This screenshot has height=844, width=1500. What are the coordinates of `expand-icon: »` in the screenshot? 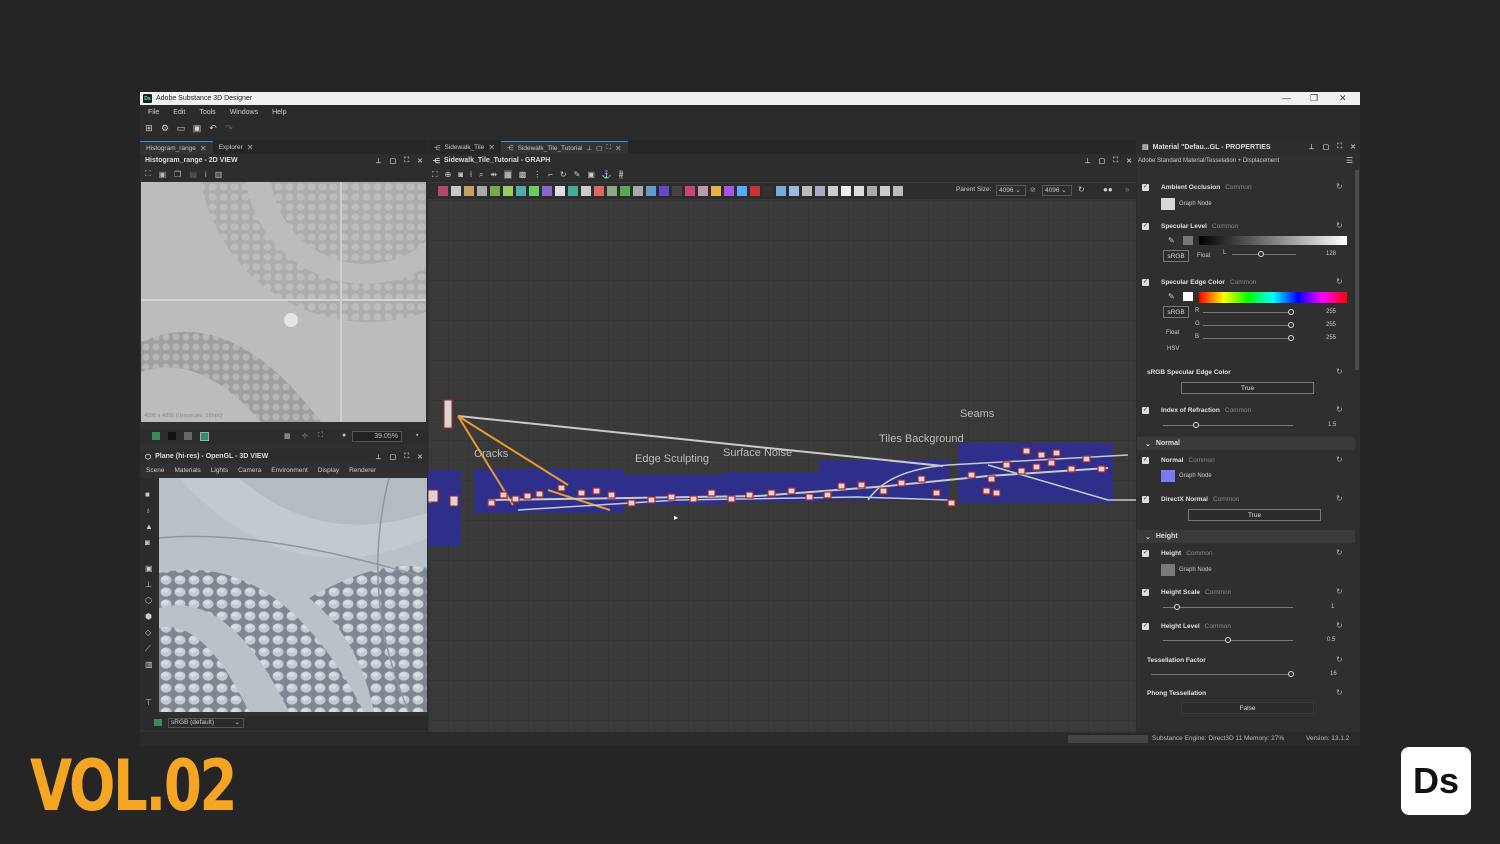 It's located at (1127, 189).